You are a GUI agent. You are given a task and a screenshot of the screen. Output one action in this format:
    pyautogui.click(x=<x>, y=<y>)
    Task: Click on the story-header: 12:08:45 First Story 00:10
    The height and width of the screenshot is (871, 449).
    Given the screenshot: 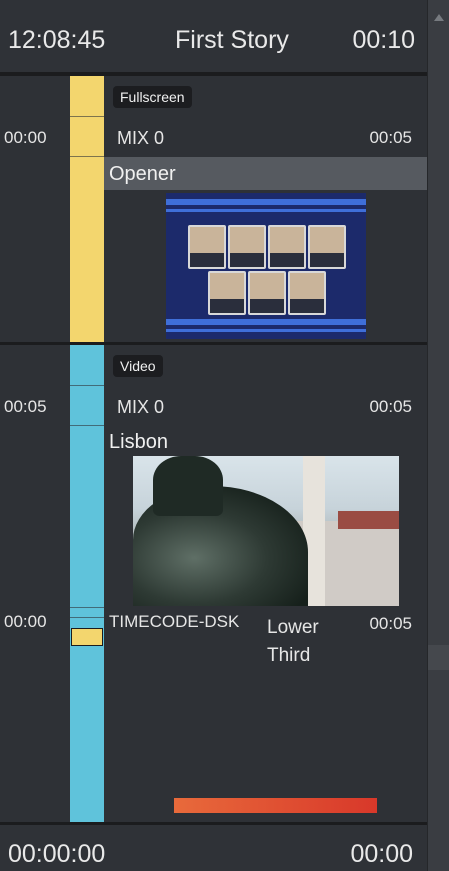 What is the action you would take?
    pyautogui.click(x=213, y=38)
    